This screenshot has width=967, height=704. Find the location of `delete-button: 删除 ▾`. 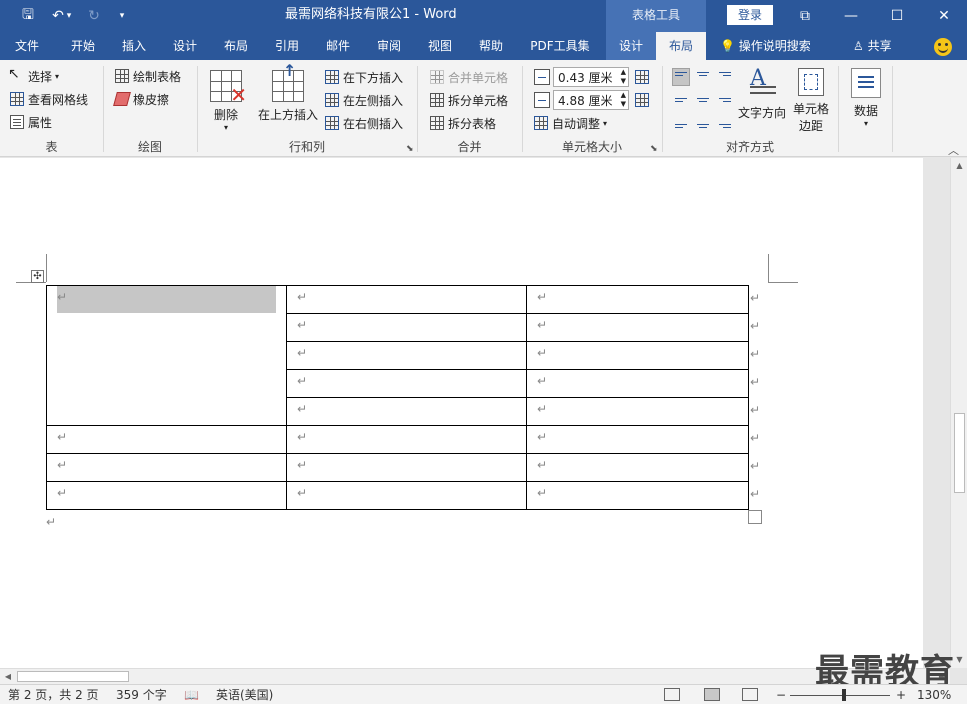

delete-button: 删除 ▾ is located at coordinates (226, 101).